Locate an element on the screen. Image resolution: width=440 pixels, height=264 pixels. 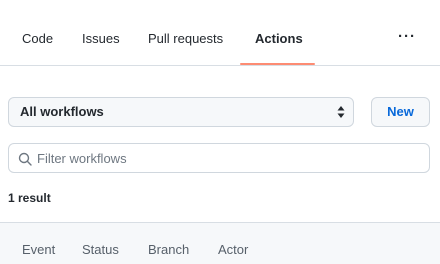
result-count: 1 result is located at coordinates (29, 198).